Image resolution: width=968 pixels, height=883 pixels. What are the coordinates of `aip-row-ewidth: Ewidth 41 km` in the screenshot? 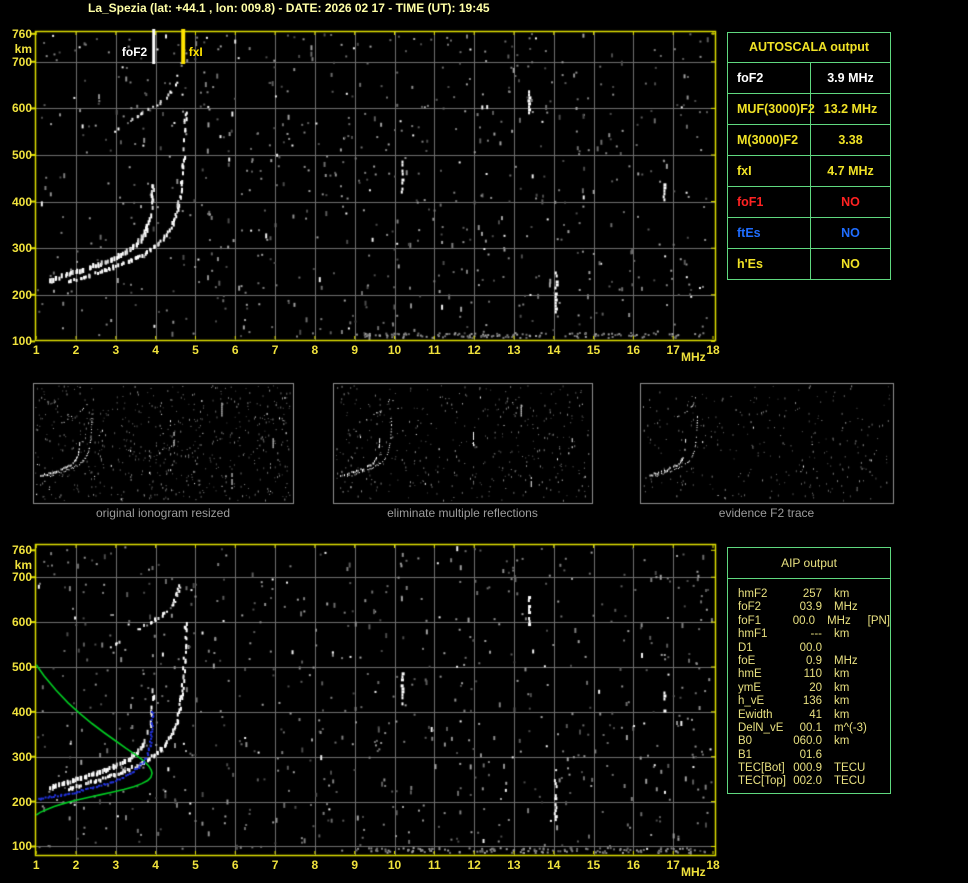 It's located at (814, 715).